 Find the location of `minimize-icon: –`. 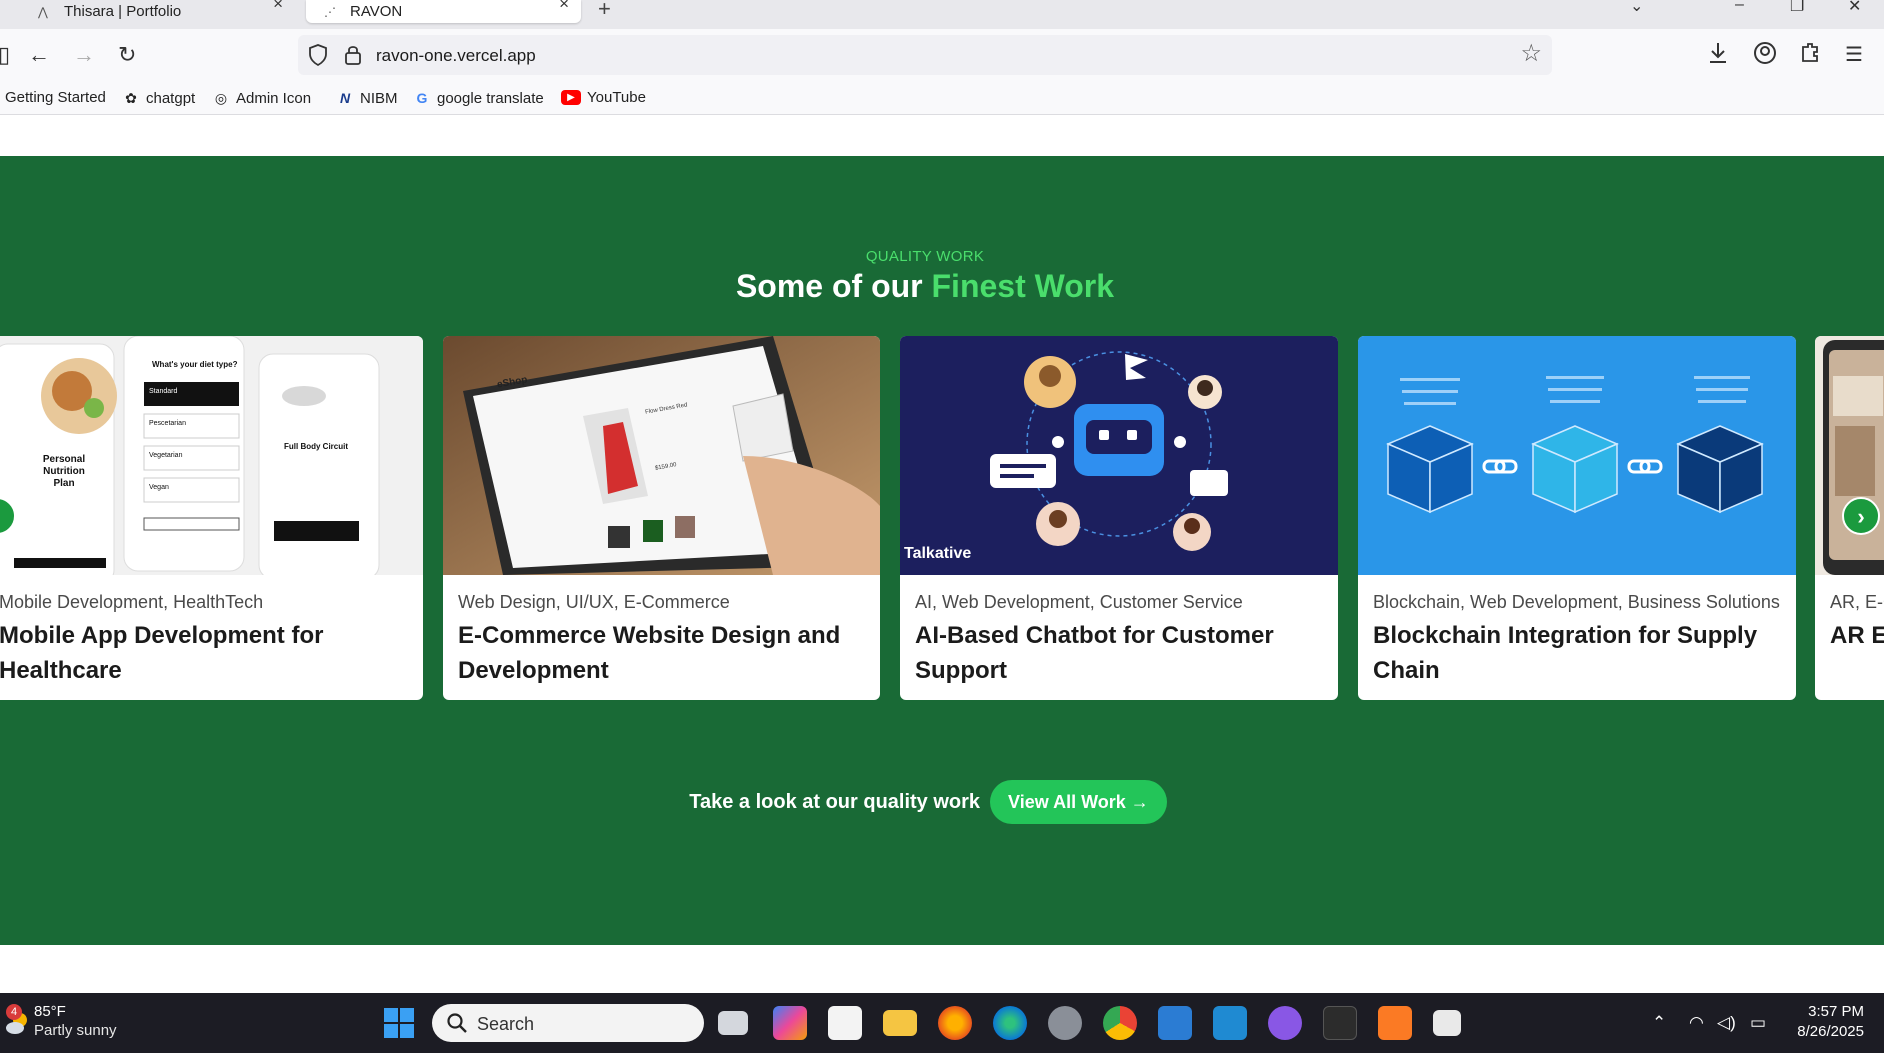

minimize-icon: – is located at coordinates (1739, 7).